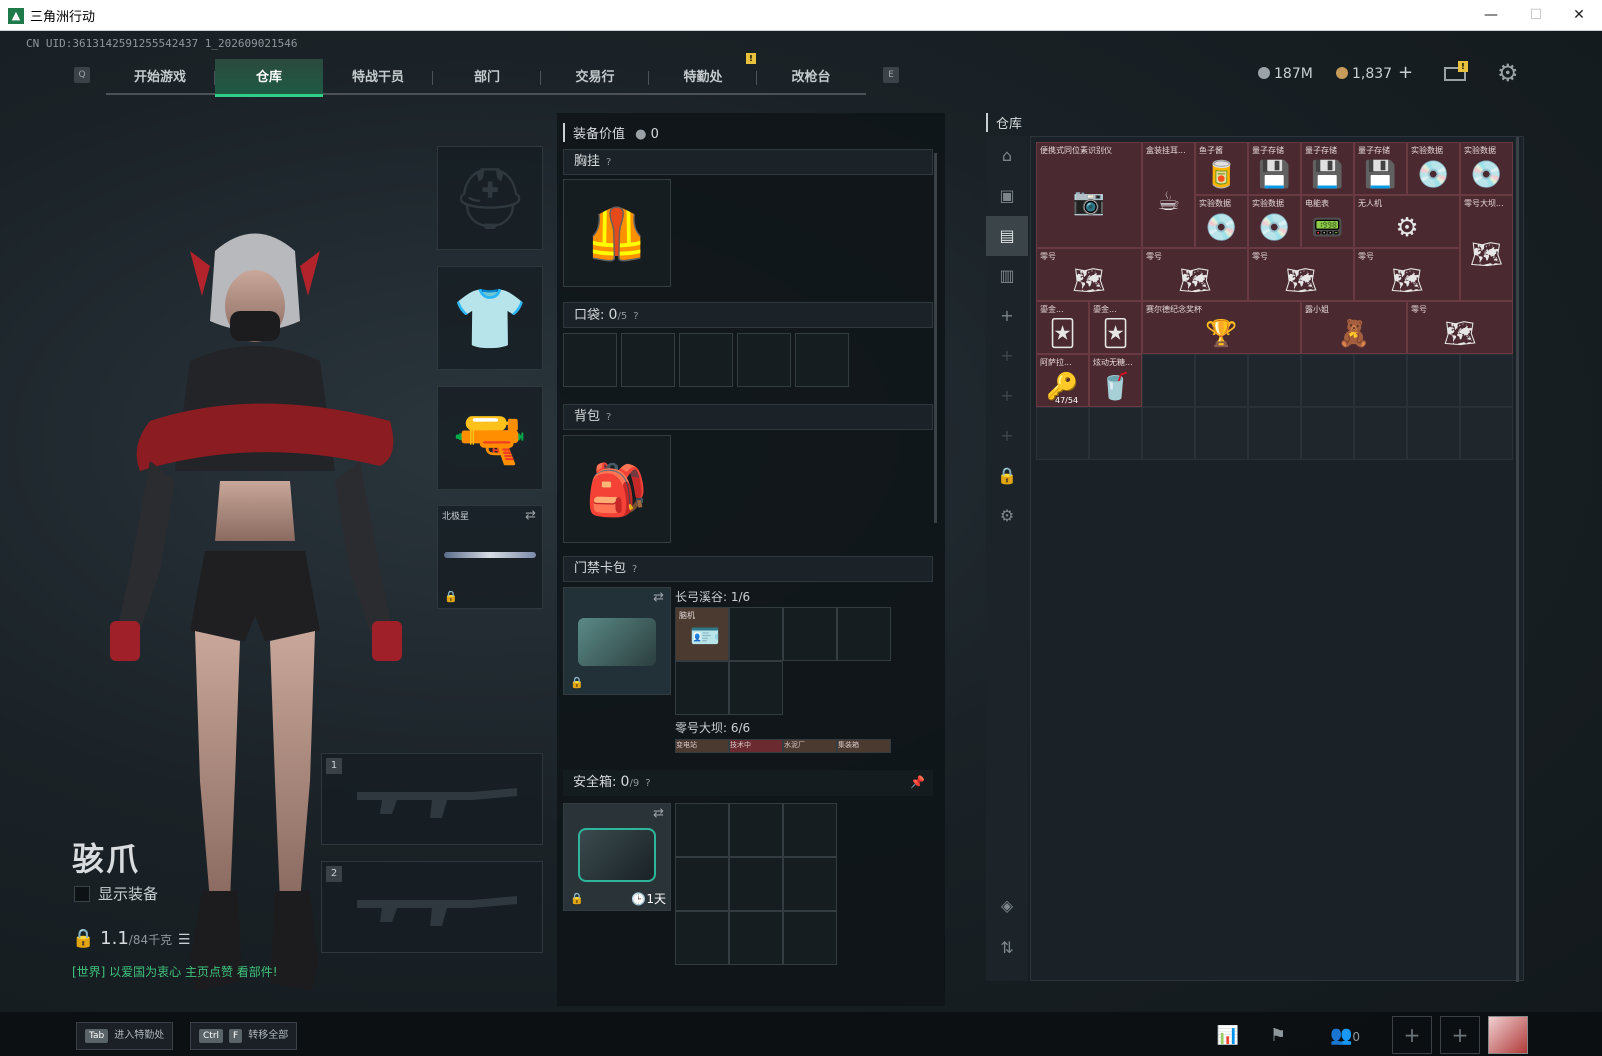 The height and width of the screenshot is (1056, 1602). I want to click on melee-slot: 北极星 ⇄ 🔒, so click(490, 557).